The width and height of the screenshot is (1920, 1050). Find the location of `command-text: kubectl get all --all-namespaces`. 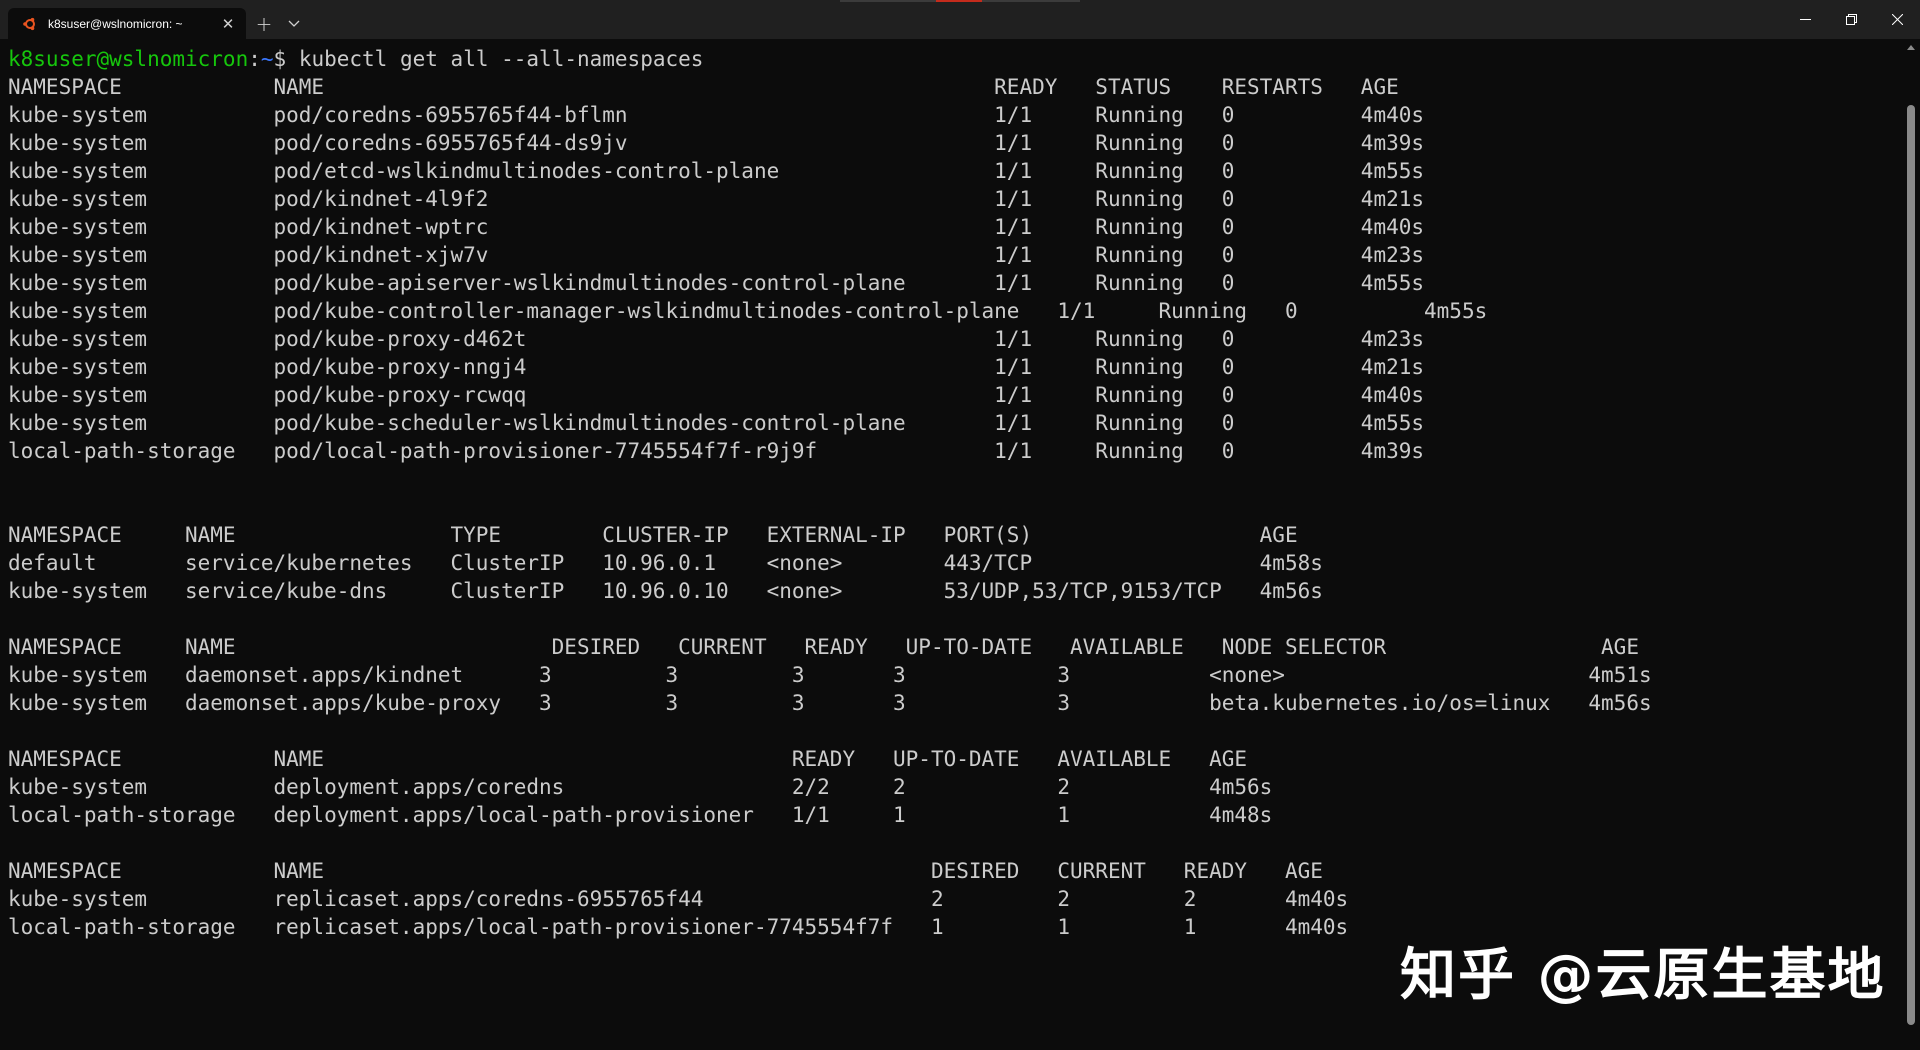

command-text: kubectl get all --all-namespaces is located at coordinates (501, 59).